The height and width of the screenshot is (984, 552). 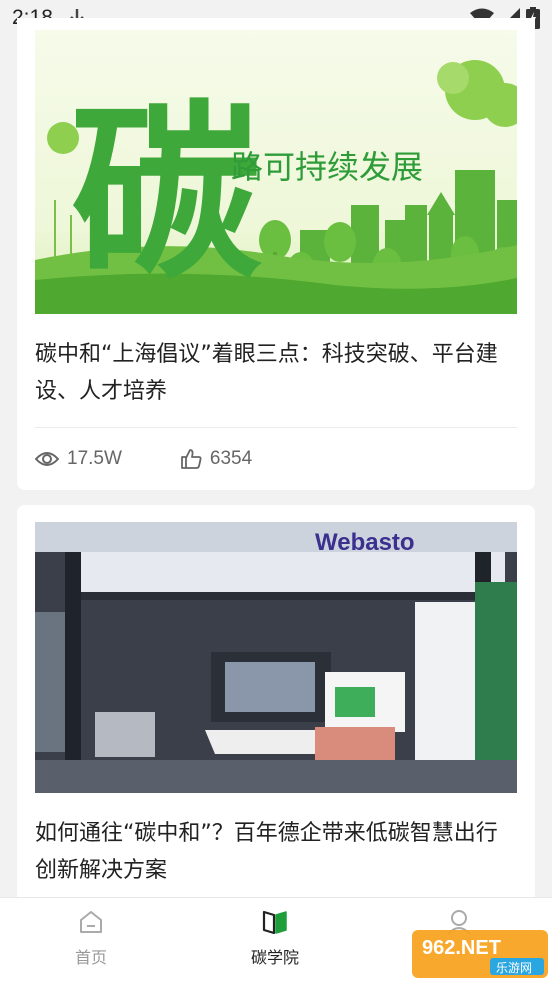 I want to click on nav-label-home: 首页, so click(x=90, y=957).